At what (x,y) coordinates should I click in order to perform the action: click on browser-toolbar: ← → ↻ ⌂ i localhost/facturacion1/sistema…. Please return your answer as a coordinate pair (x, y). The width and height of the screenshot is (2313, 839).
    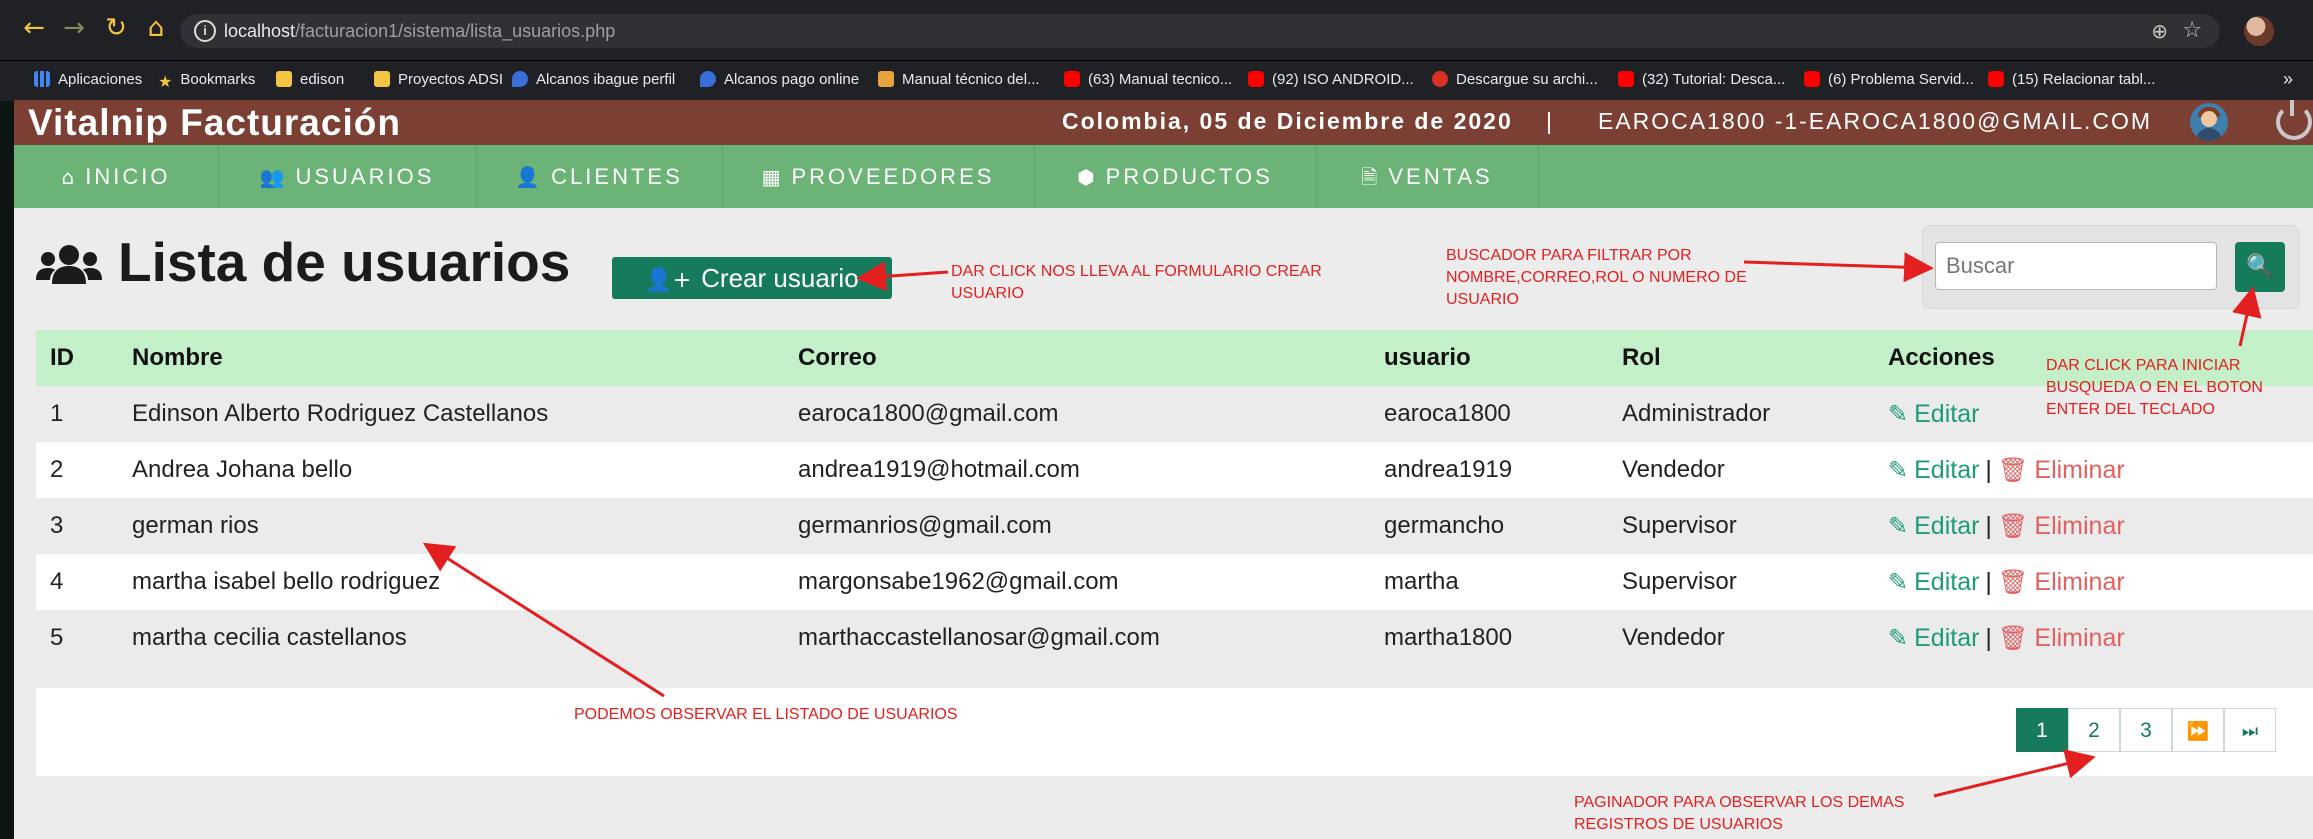
    Looking at the image, I should click on (1156, 30).